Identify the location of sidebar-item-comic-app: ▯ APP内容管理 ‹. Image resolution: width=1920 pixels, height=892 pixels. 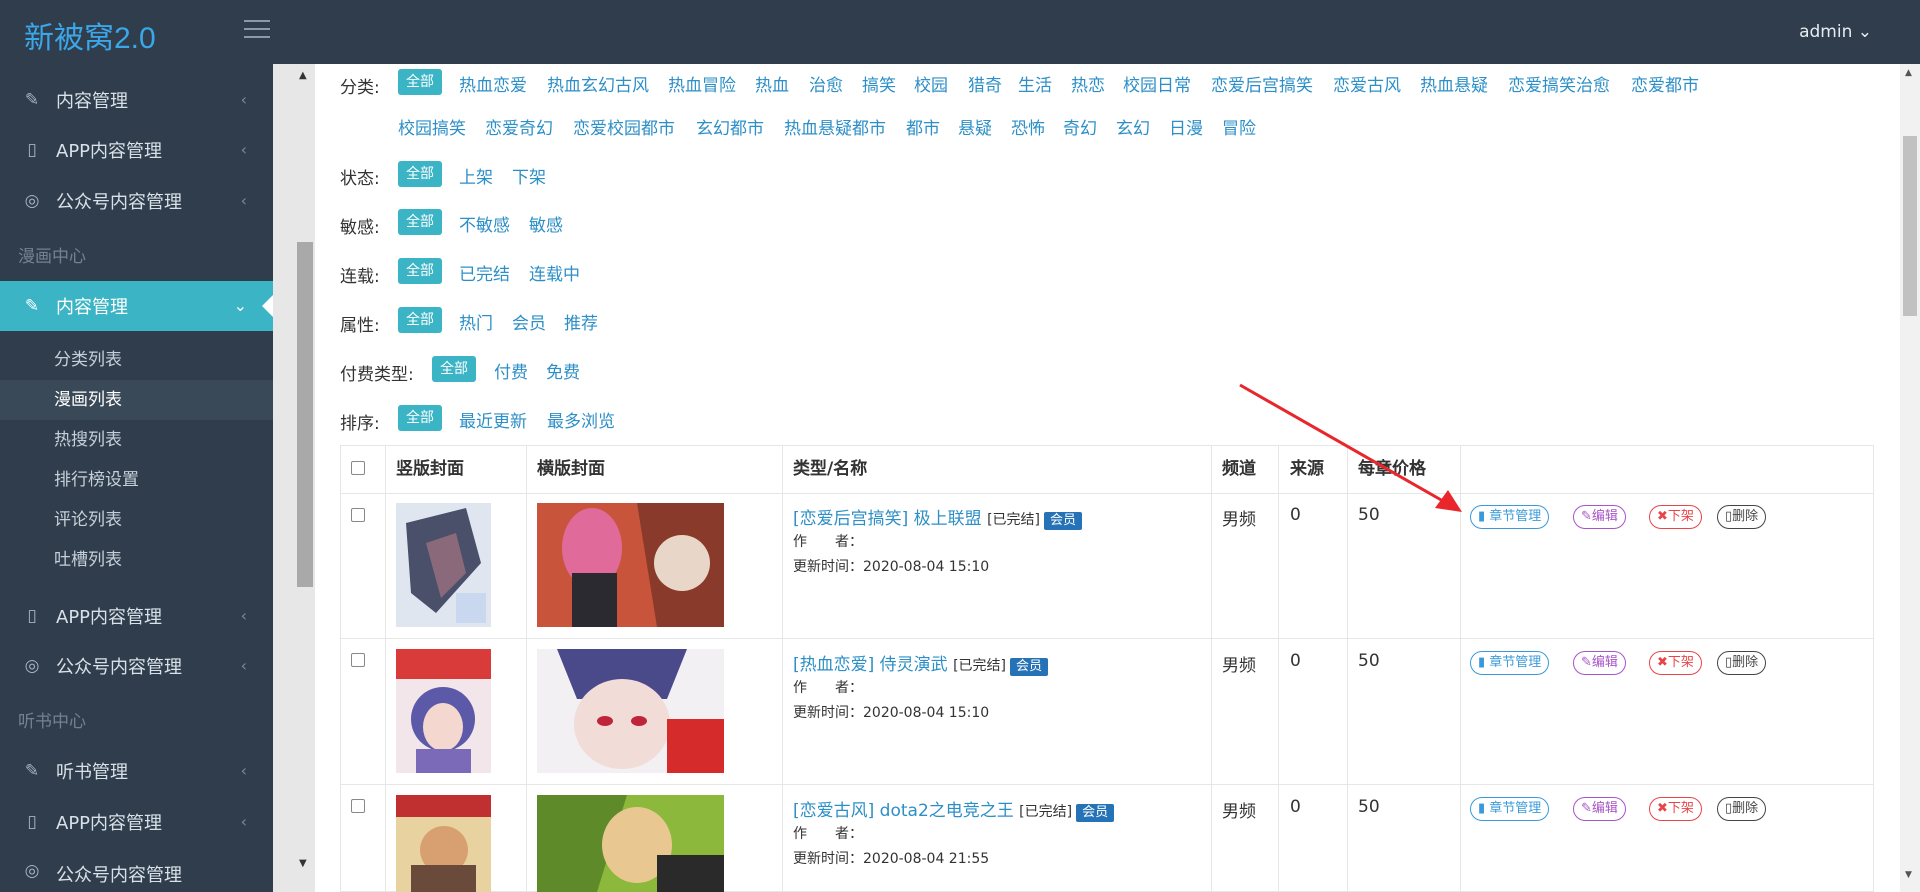
(136, 616).